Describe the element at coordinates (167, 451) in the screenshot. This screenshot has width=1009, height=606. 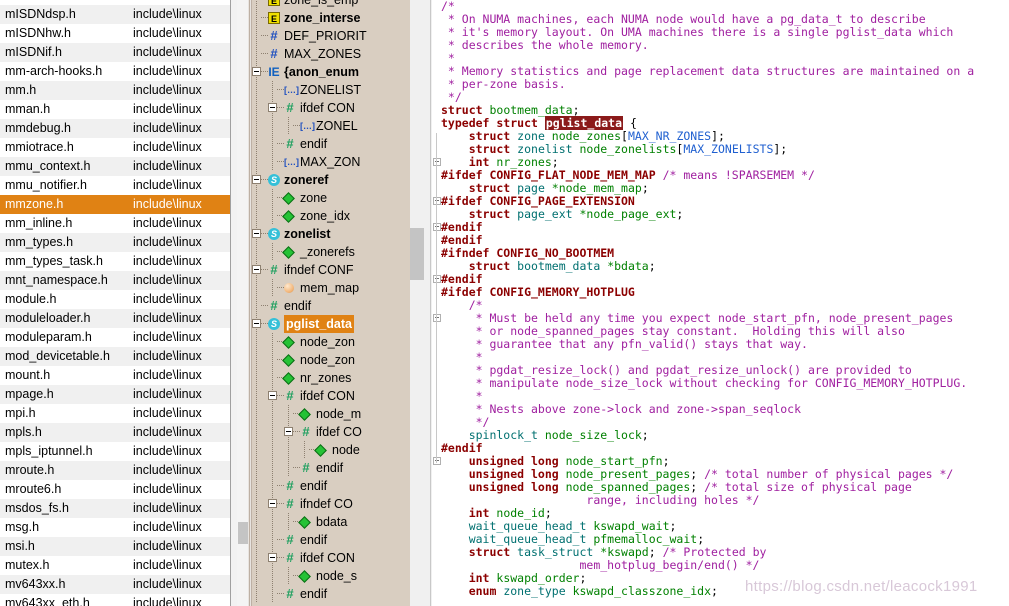
I see `file-location: include\linux` at that location.